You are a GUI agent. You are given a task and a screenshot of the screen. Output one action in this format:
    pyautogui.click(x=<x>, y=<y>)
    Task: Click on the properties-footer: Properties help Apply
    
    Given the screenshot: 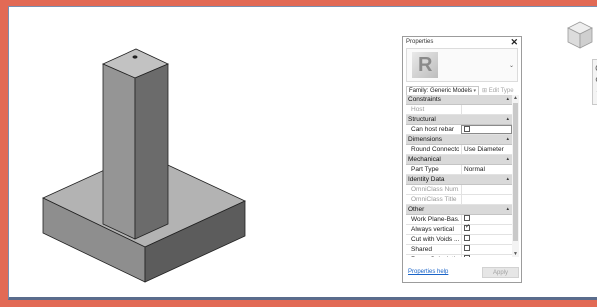 What is the action you would take?
    pyautogui.click(x=462, y=273)
    